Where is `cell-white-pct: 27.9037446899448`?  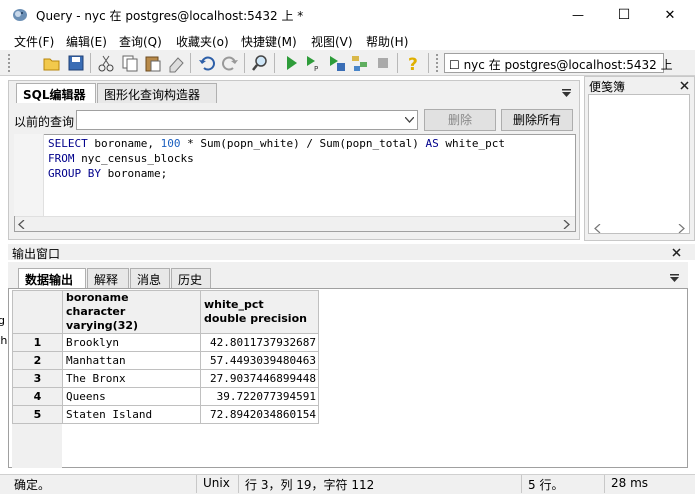
cell-white-pct: 27.9037446899448 is located at coordinates (259, 378).